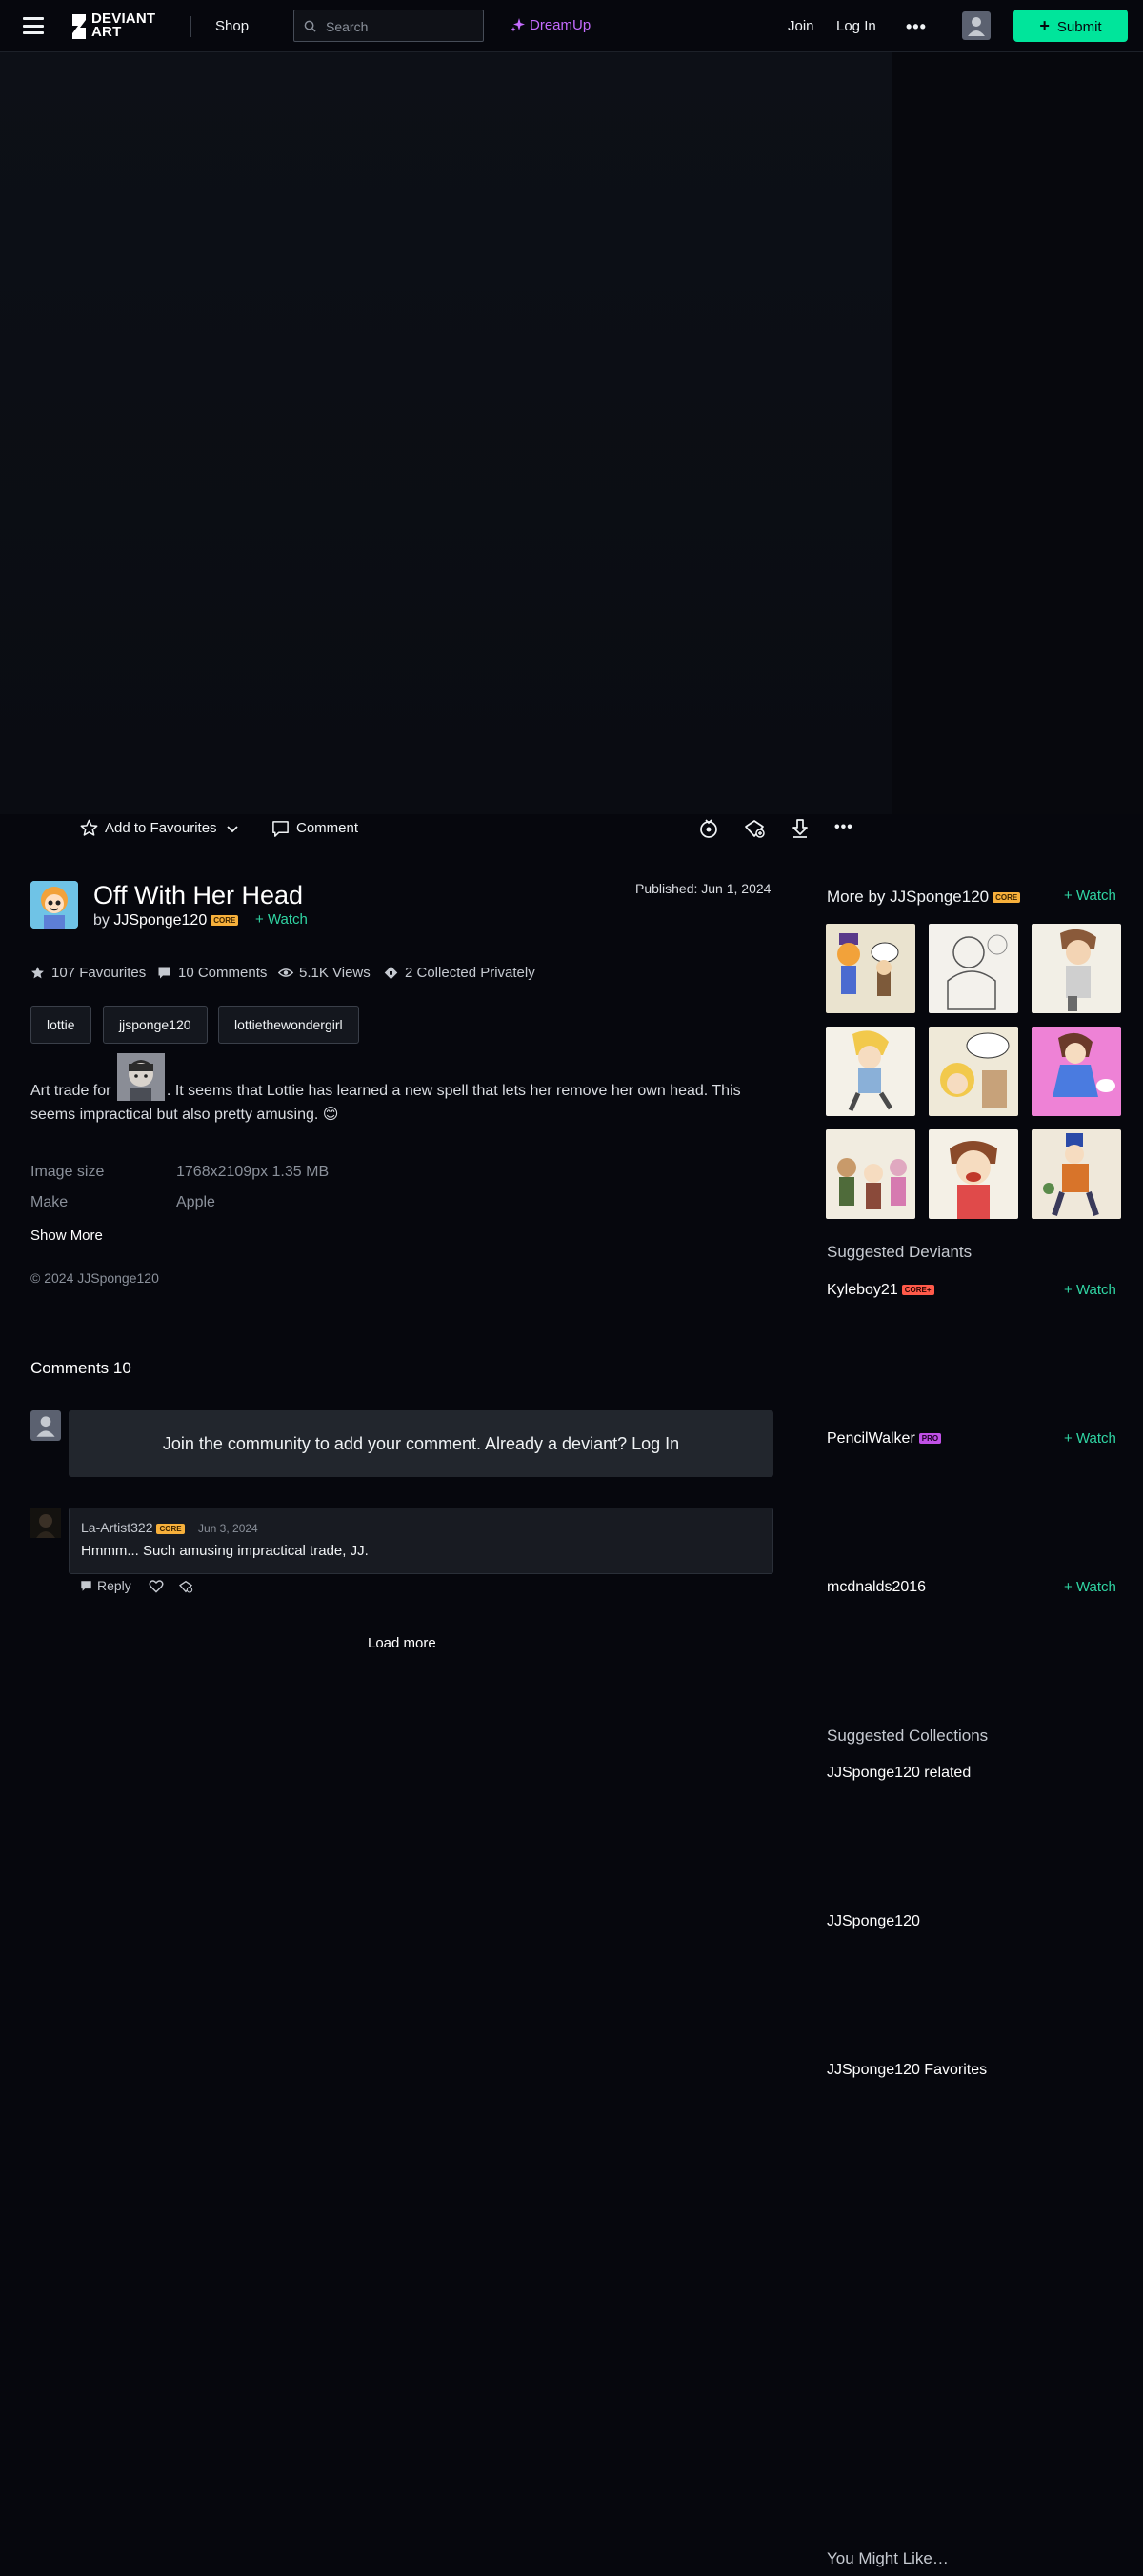  What do you see at coordinates (880, 1290) in the screenshot?
I see `suggested-deviant: Kyleboy21 CORE+` at bounding box center [880, 1290].